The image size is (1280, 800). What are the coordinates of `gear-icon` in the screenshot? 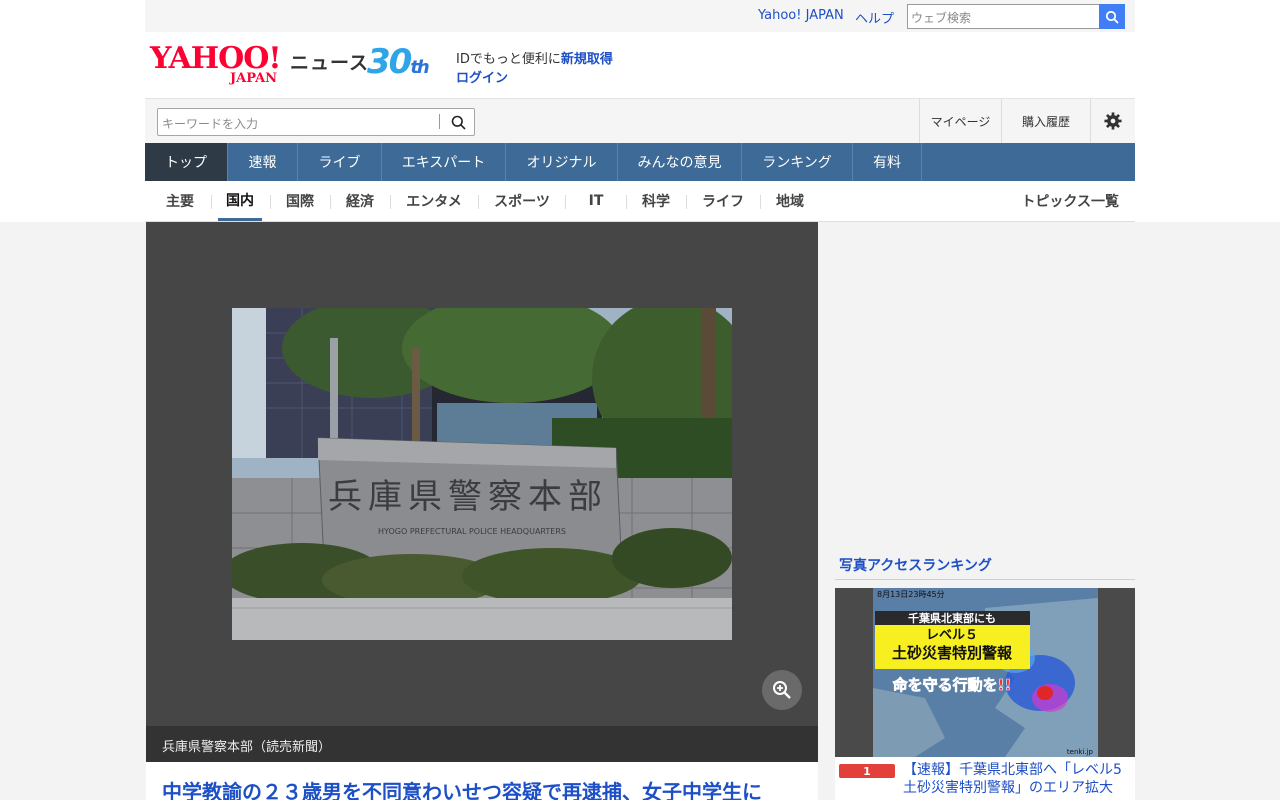 It's located at (1113, 121).